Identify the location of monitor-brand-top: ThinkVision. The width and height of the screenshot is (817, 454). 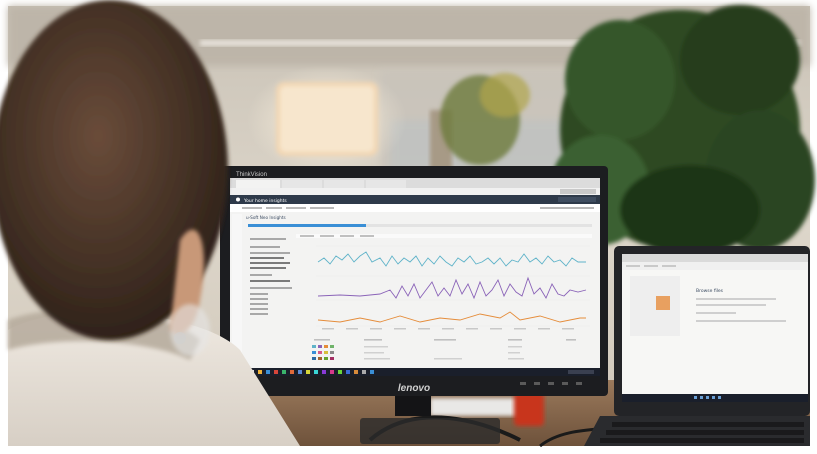
(251, 175).